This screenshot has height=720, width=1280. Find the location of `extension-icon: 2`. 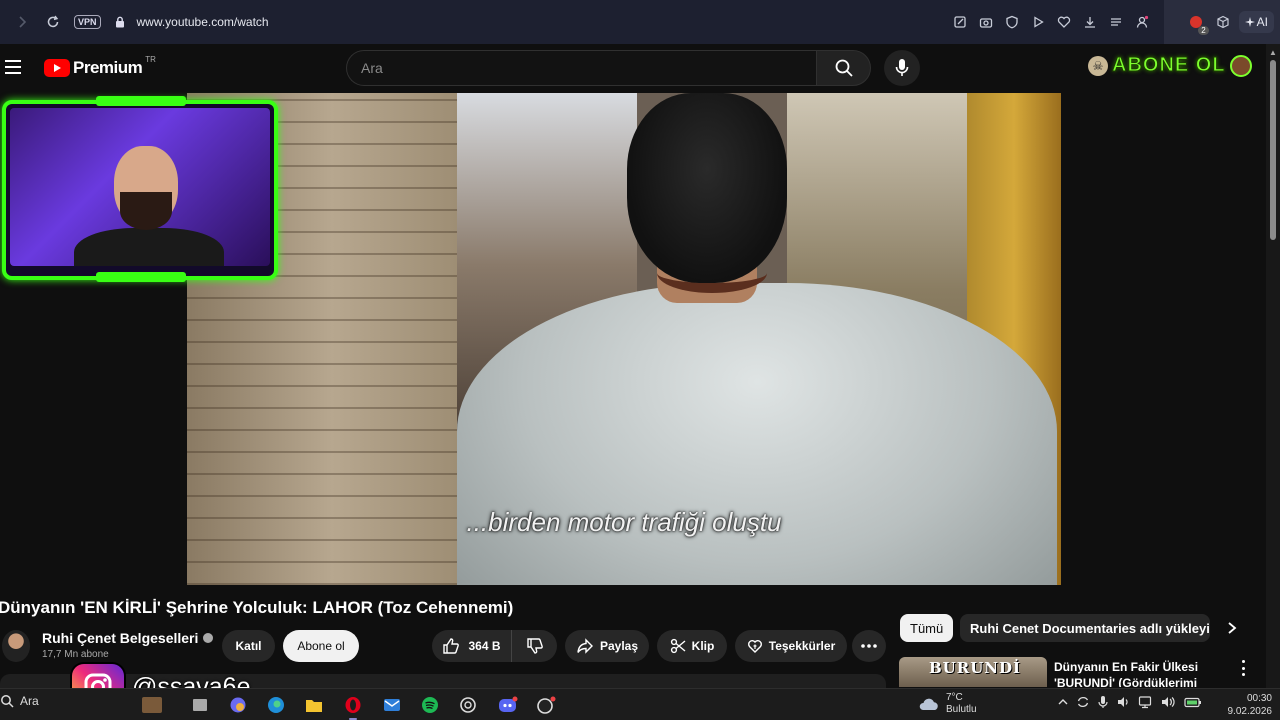

extension-icon: 2 is located at coordinates (1197, 23).